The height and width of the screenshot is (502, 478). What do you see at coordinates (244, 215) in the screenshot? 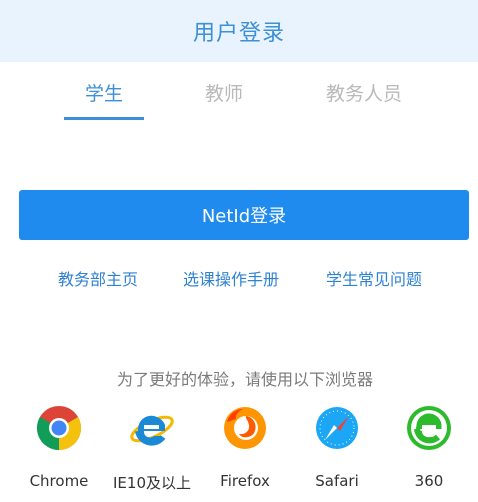
I see `netid-login-button: NetId登录` at bounding box center [244, 215].